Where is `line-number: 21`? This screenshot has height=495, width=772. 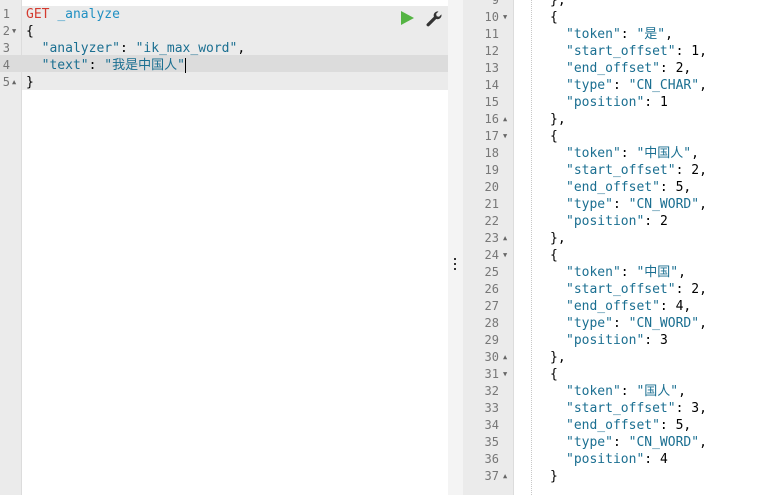
line-number: 21 is located at coordinates (491, 204).